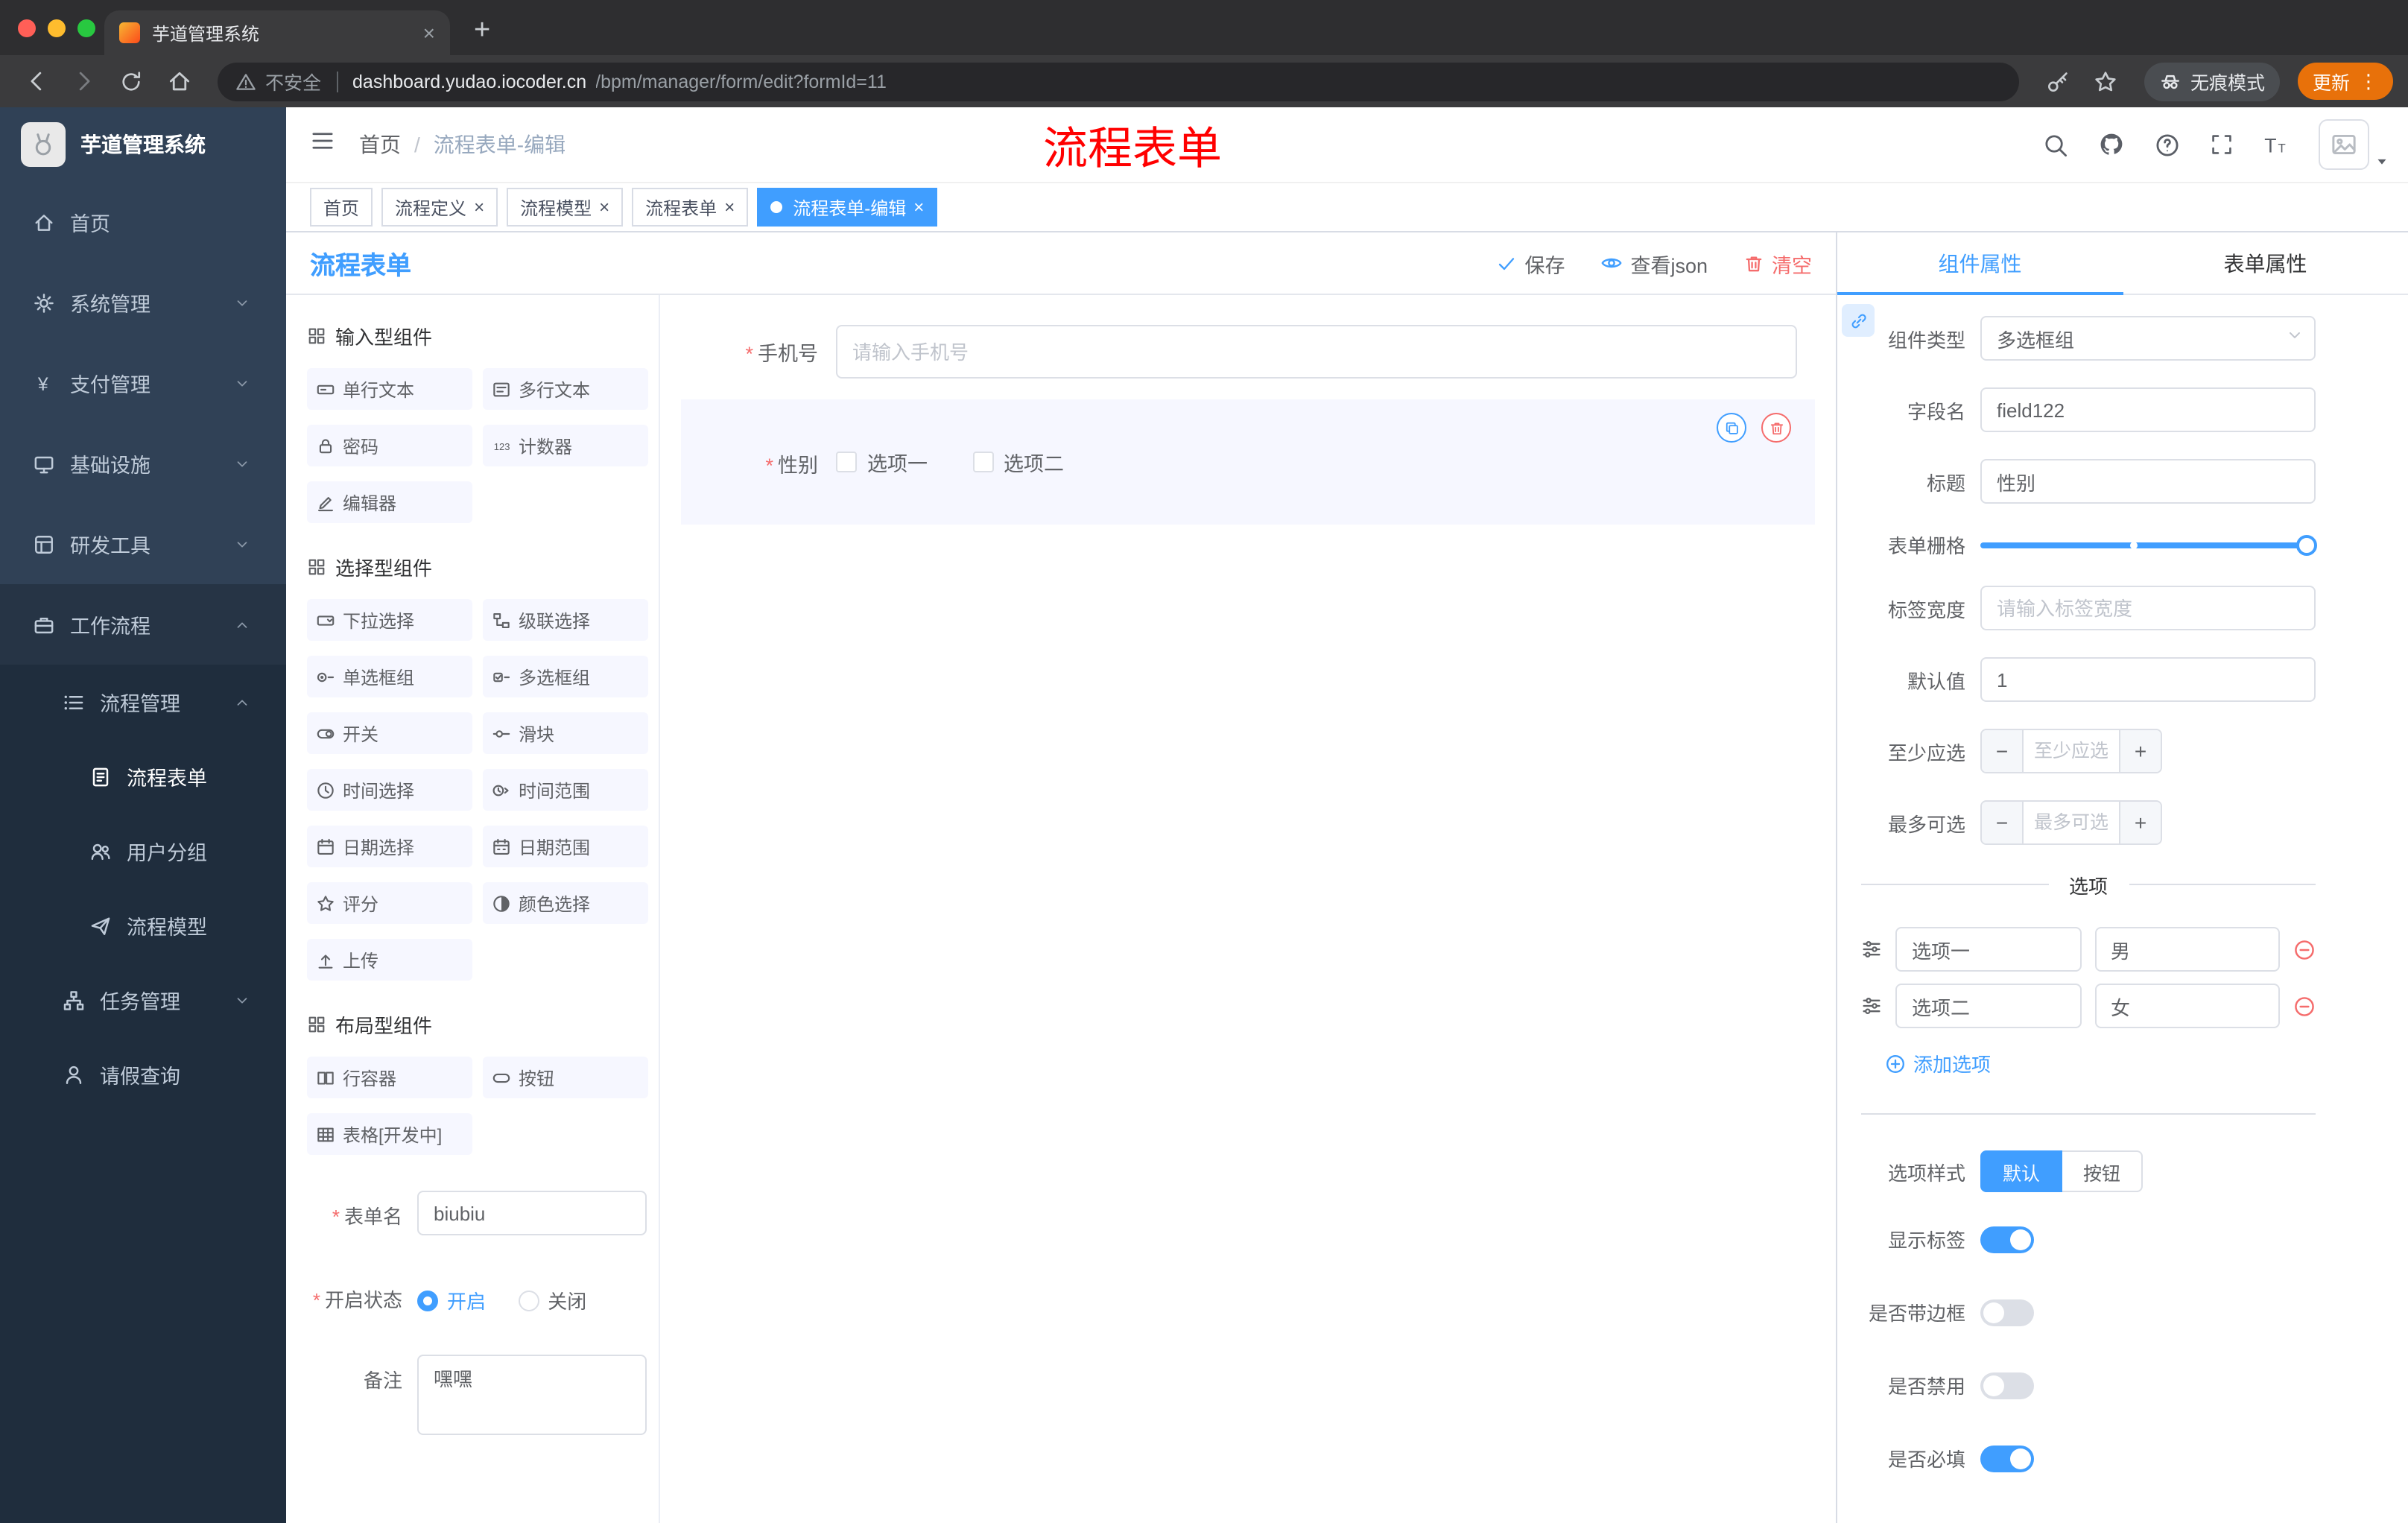 This screenshot has width=2408, height=1523. What do you see at coordinates (27, 28) in the screenshot?
I see `close-window-button` at bounding box center [27, 28].